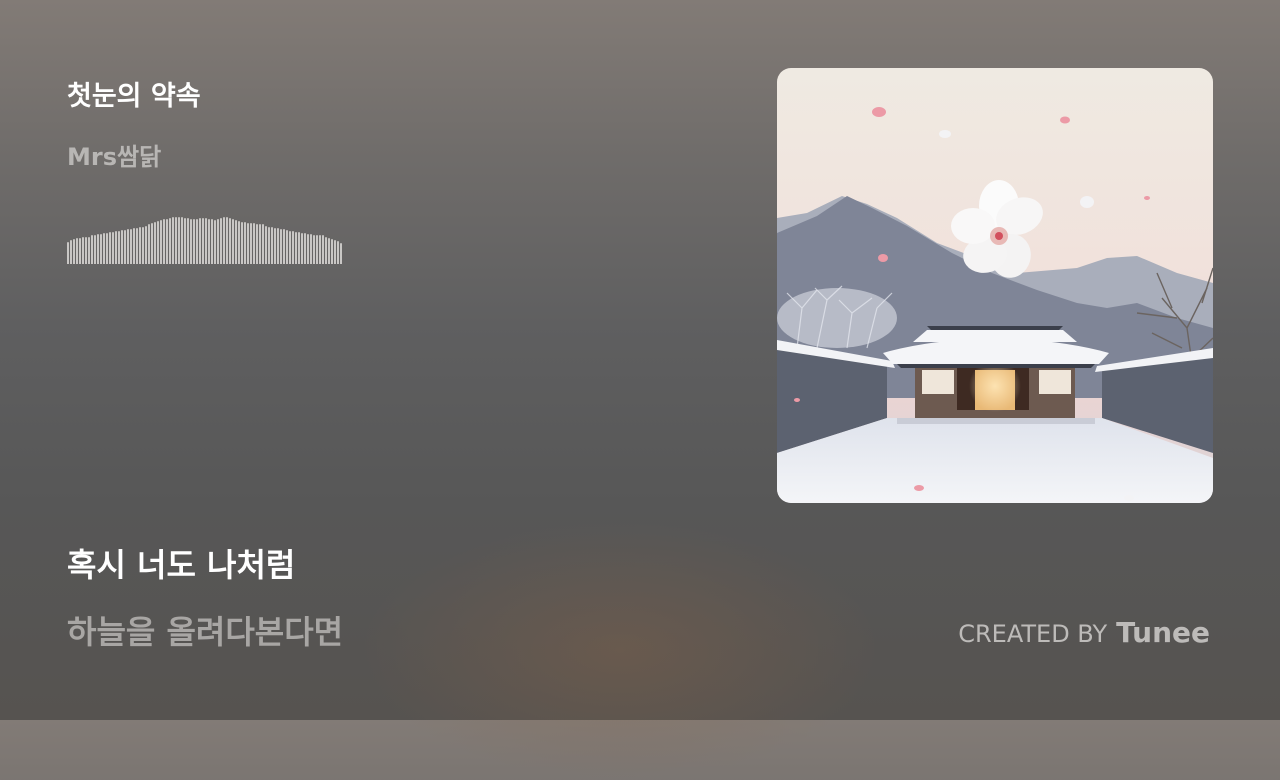 The width and height of the screenshot is (1280, 780). I want to click on artist-name: Mrs쌈닭, so click(114, 157).